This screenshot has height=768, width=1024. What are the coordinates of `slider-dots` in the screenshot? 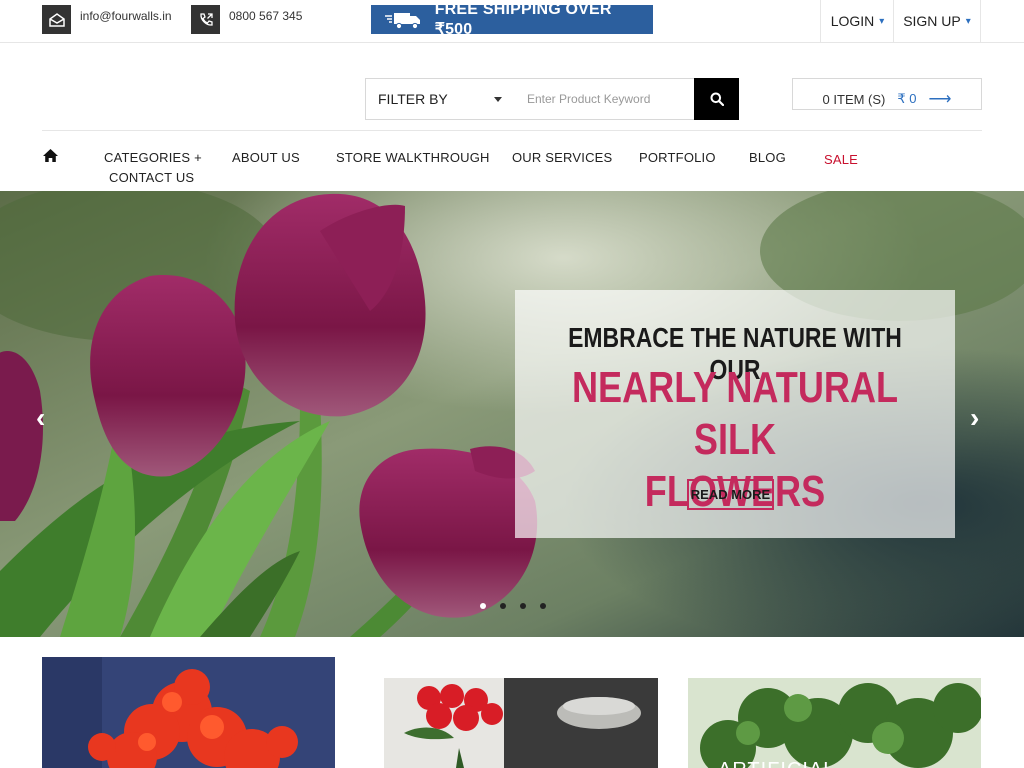 It's located at (513, 606).